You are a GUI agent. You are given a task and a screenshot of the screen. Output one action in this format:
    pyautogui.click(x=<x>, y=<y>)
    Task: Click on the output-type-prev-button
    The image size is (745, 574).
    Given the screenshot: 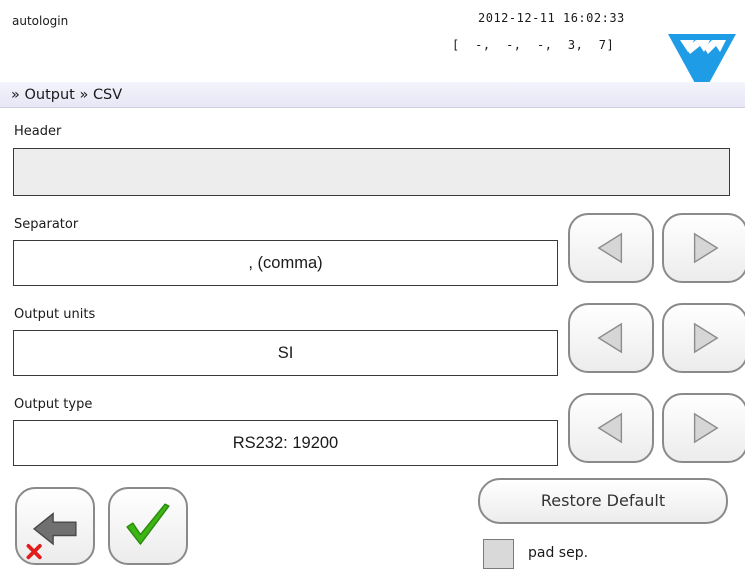 What is the action you would take?
    pyautogui.click(x=611, y=428)
    